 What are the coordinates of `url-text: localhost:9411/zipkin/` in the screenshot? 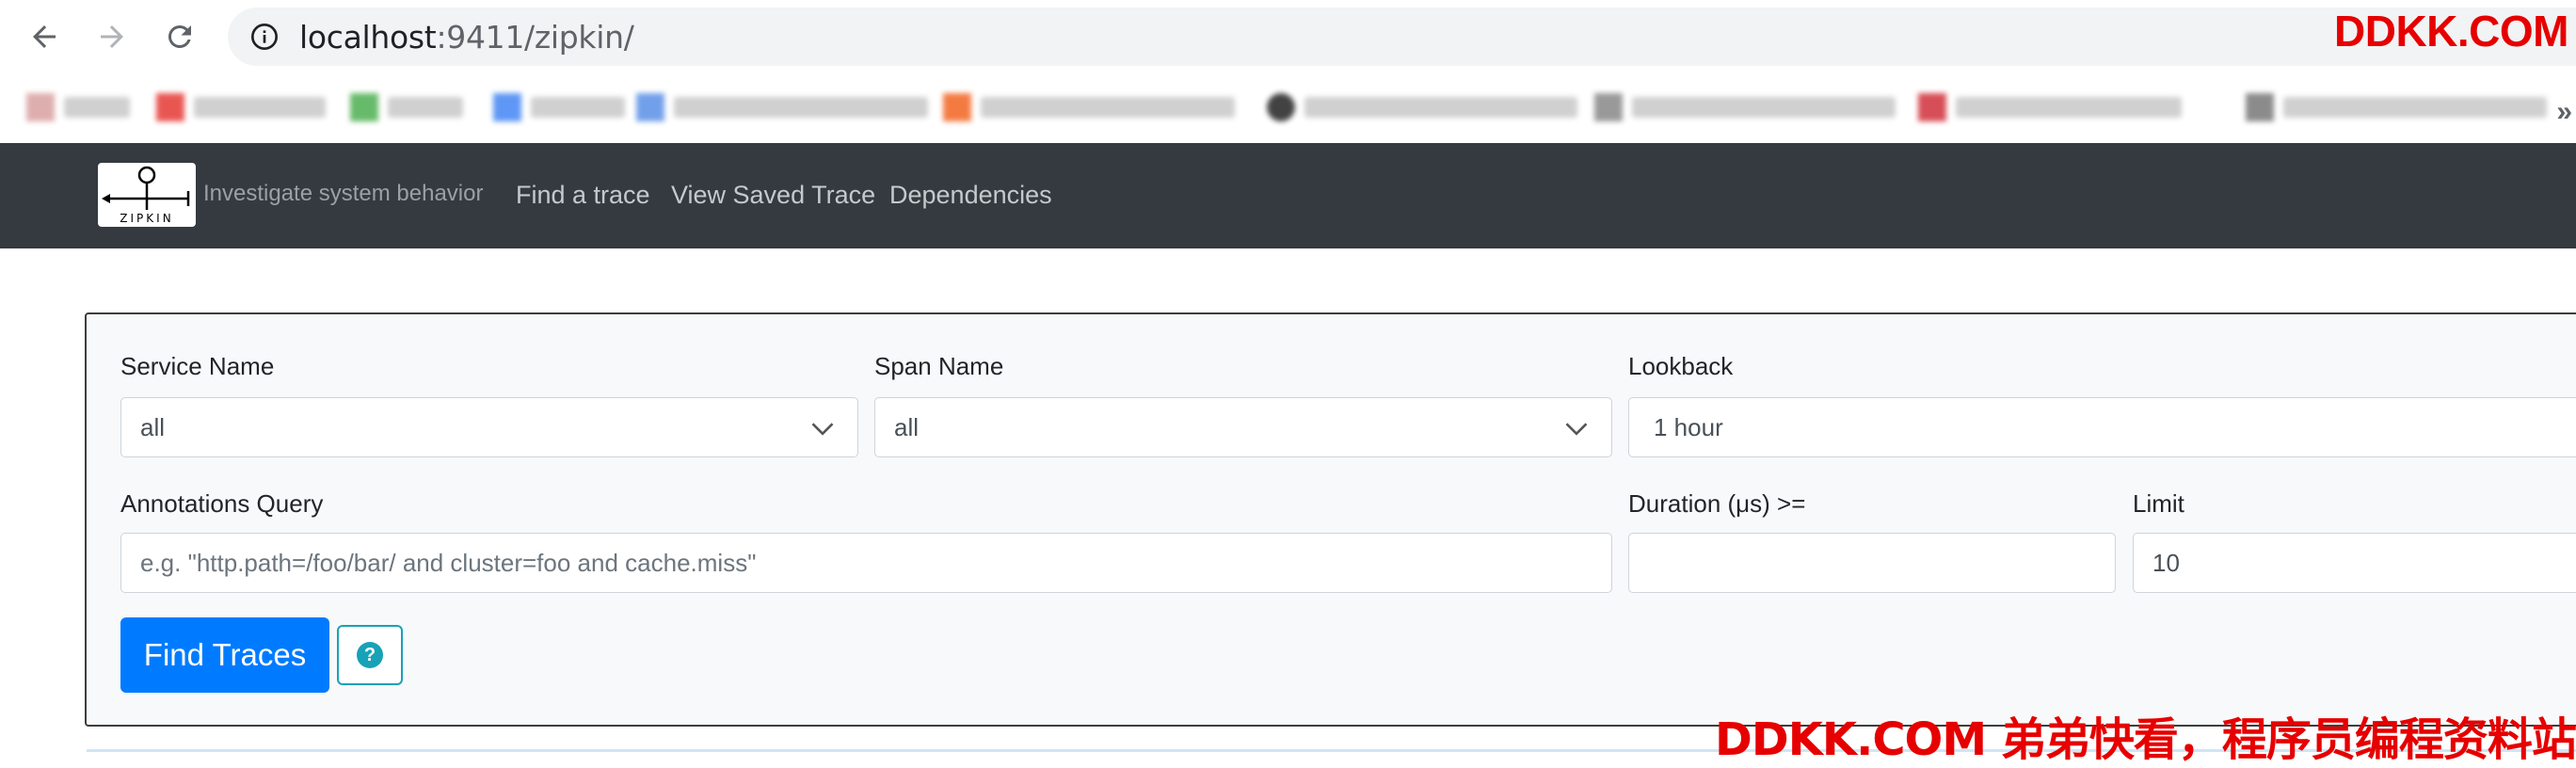 It's located at (466, 37).